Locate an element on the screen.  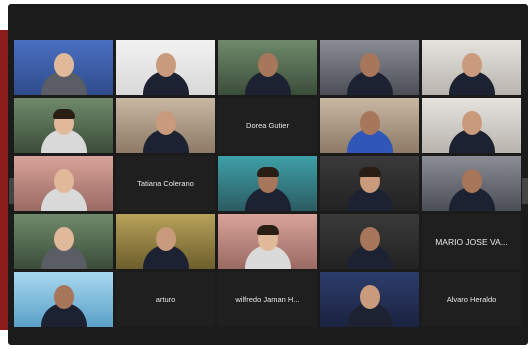
participant-tile: Tatiana Colerano is located at coordinates (165, 183).